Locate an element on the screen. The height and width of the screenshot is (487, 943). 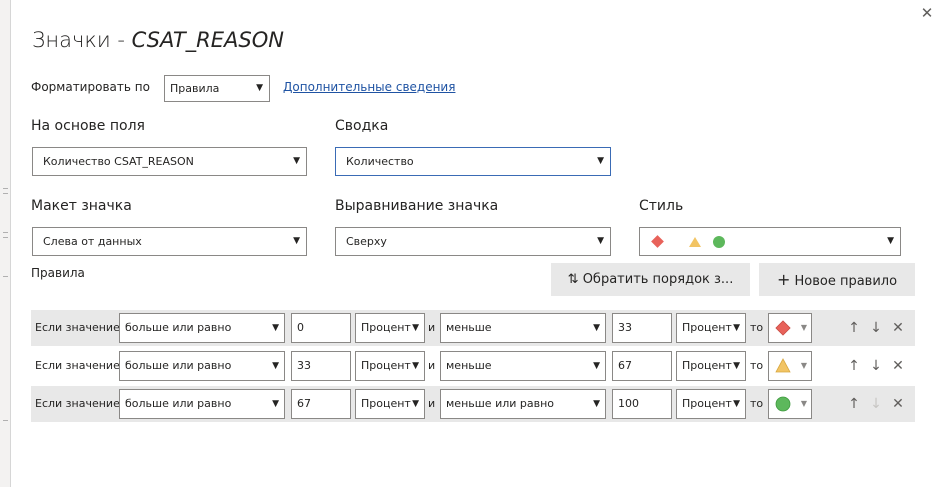
icon-alignment-value: Сверху is located at coordinates (366, 241).